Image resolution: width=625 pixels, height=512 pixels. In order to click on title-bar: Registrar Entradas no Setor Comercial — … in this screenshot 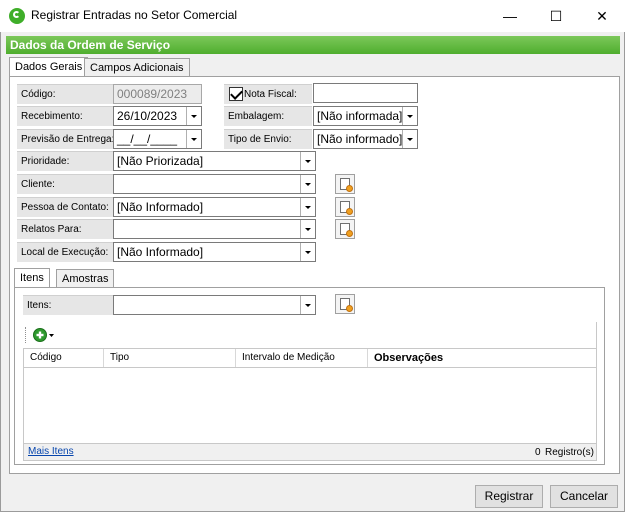, I will do `click(312, 16)`.